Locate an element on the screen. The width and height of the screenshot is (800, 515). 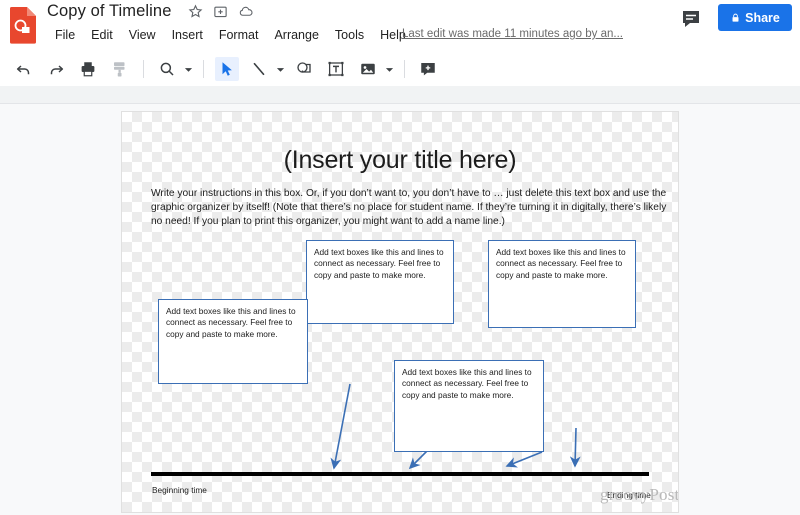
menu-item-file: File is located at coordinates (65, 35).